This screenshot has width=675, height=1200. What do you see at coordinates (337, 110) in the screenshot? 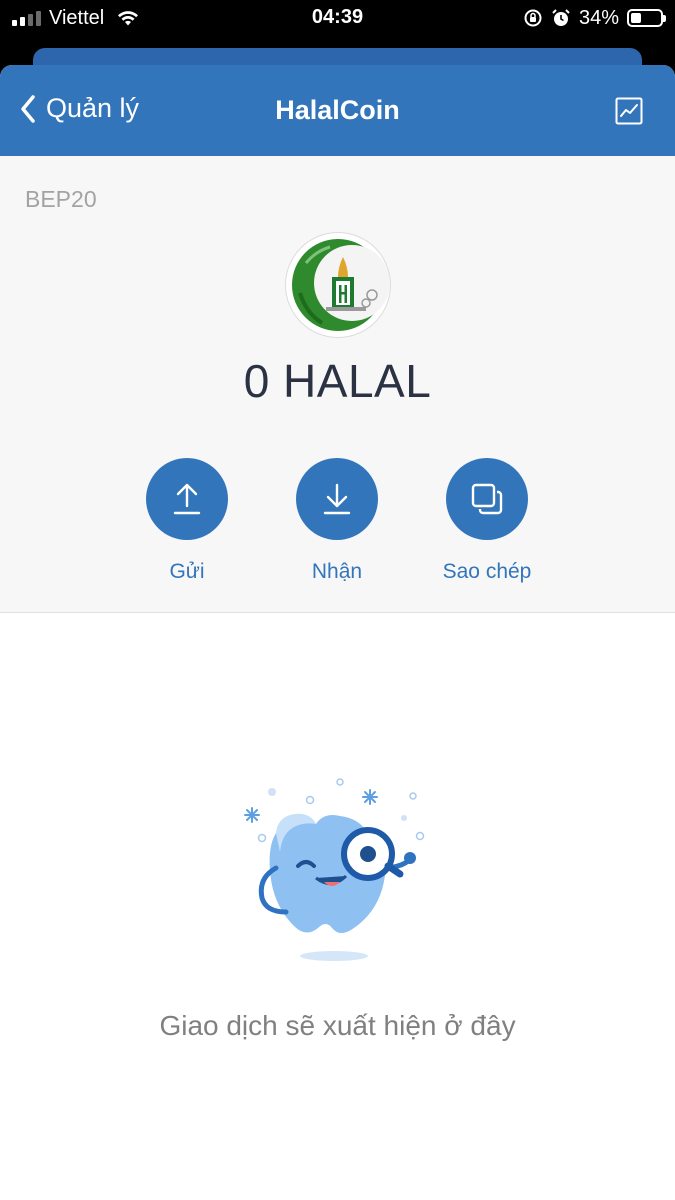
I see `nav-bar: Quản lý HalalCoin` at bounding box center [337, 110].